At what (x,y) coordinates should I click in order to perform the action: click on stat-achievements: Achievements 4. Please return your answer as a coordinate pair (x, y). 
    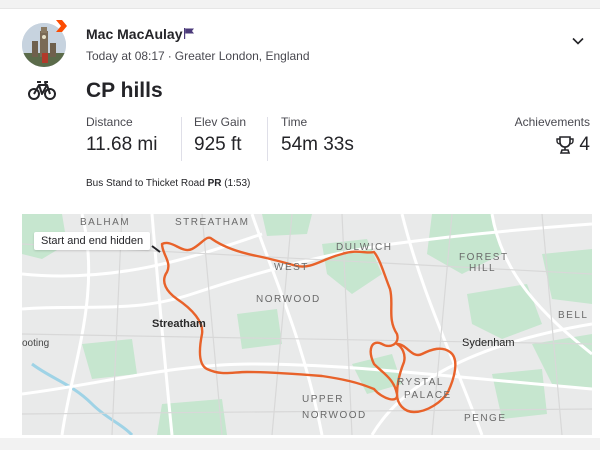
    Looking at the image, I should click on (552, 135).